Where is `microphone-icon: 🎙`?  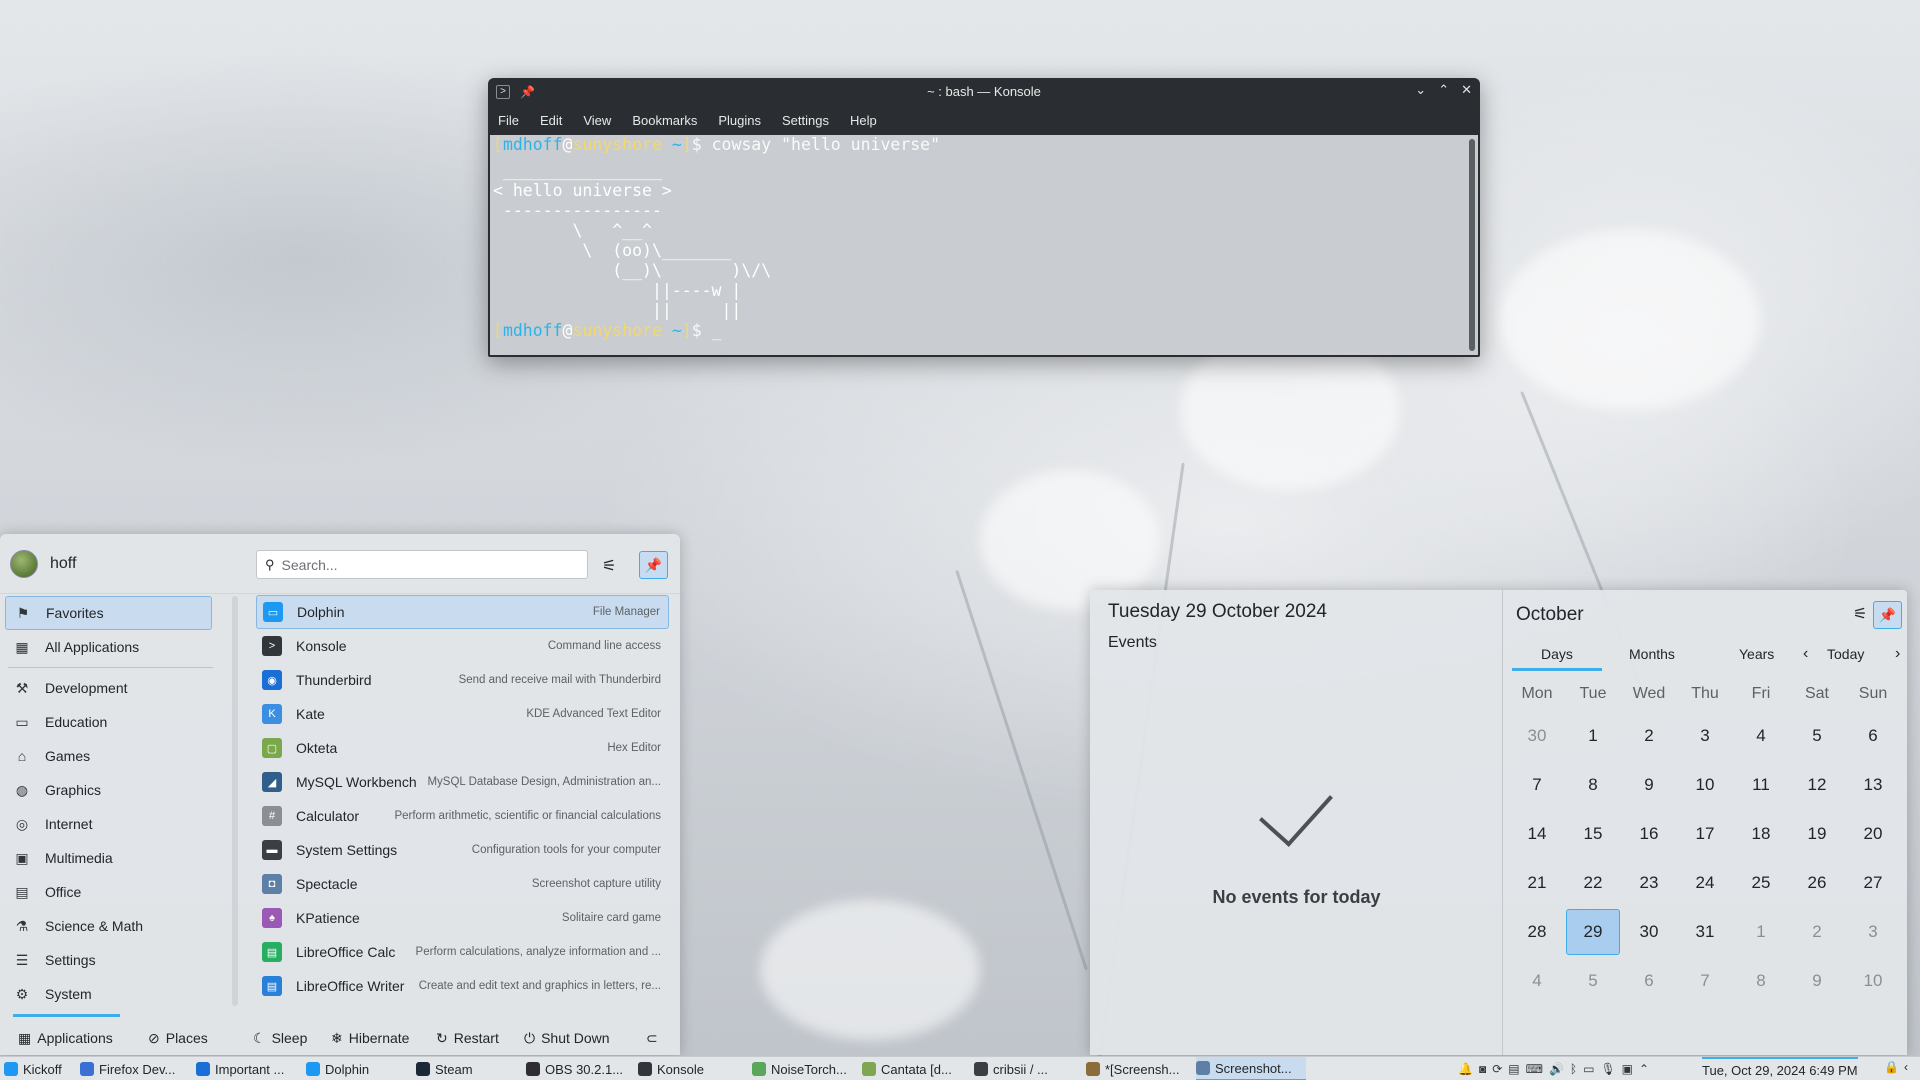
microphone-icon: 🎙 is located at coordinates (1607, 1069).